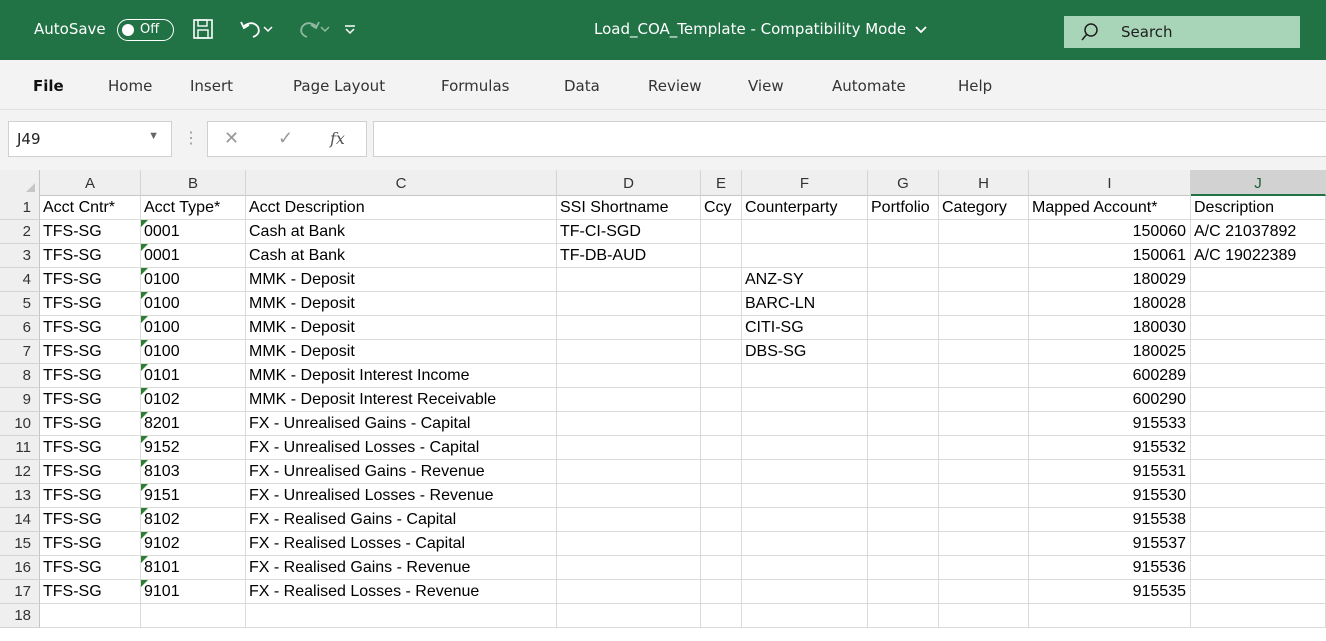 This screenshot has height=641, width=1326. What do you see at coordinates (90, 616) in the screenshot?
I see `cell-a` at bounding box center [90, 616].